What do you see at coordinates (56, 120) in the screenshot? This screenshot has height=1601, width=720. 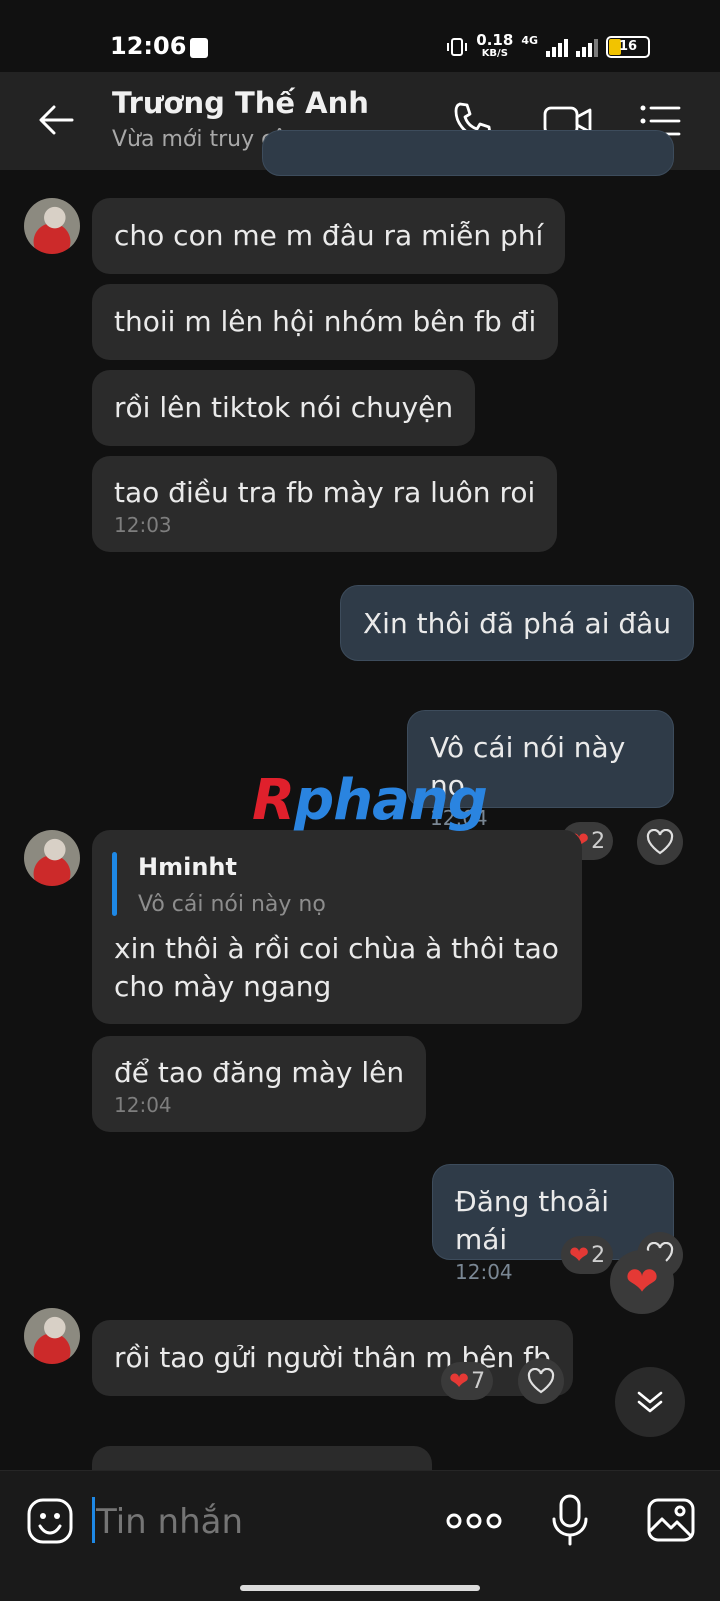 I see `back-arrow-icon` at bounding box center [56, 120].